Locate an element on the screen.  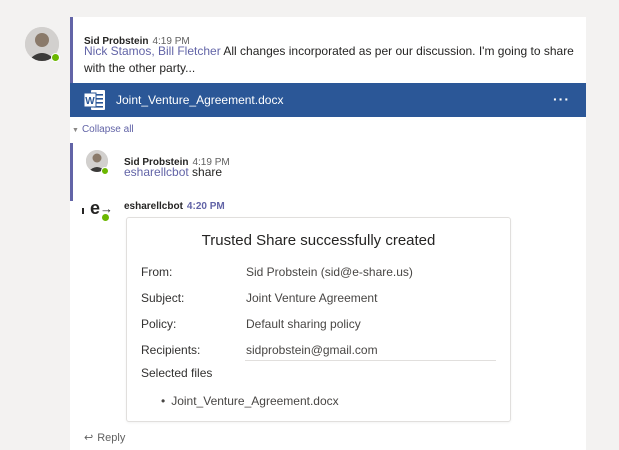
collapse-all-link: ▼ Collapse all is located at coordinates (103, 129).